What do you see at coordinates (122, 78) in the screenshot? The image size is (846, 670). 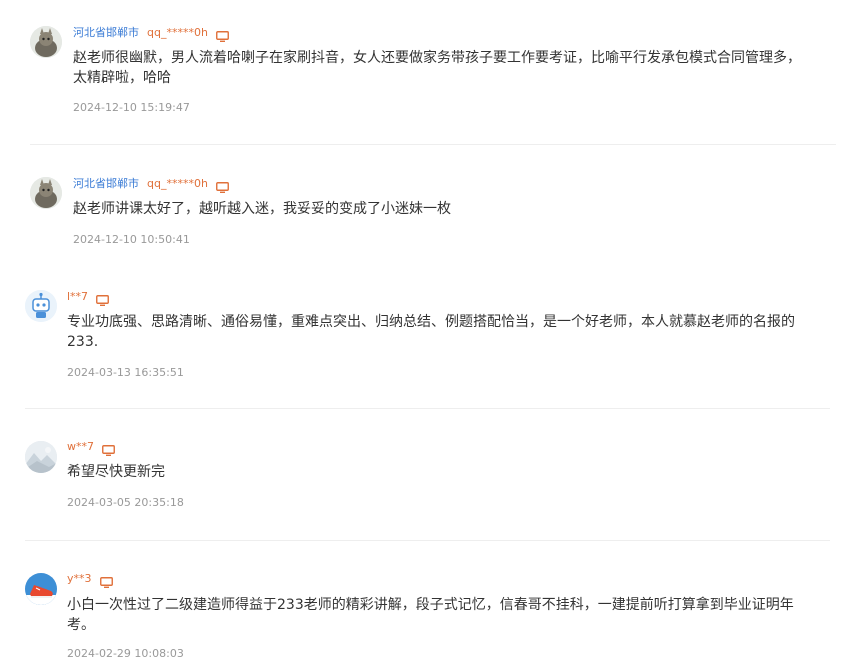 I see `comment-text-line: 太精辟啦，哈哈` at bounding box center [122, 78].